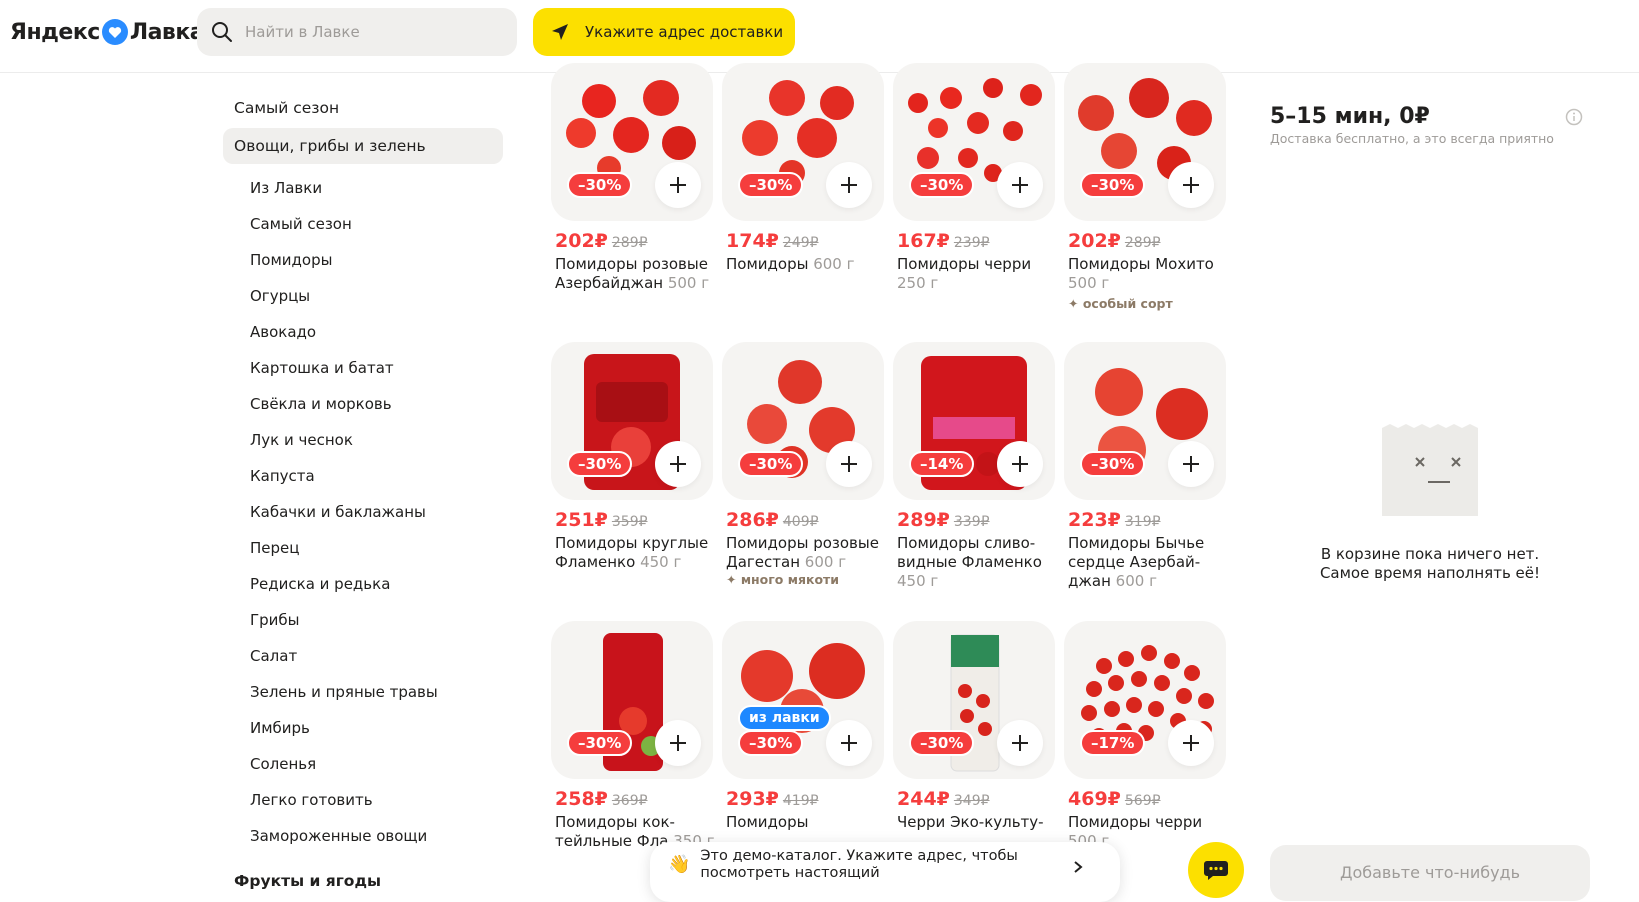 Image resolution: width=1639 pixels, height=902 pixels. I want to click on sidebar-section-title: Самый сезон, so click(363, 108).